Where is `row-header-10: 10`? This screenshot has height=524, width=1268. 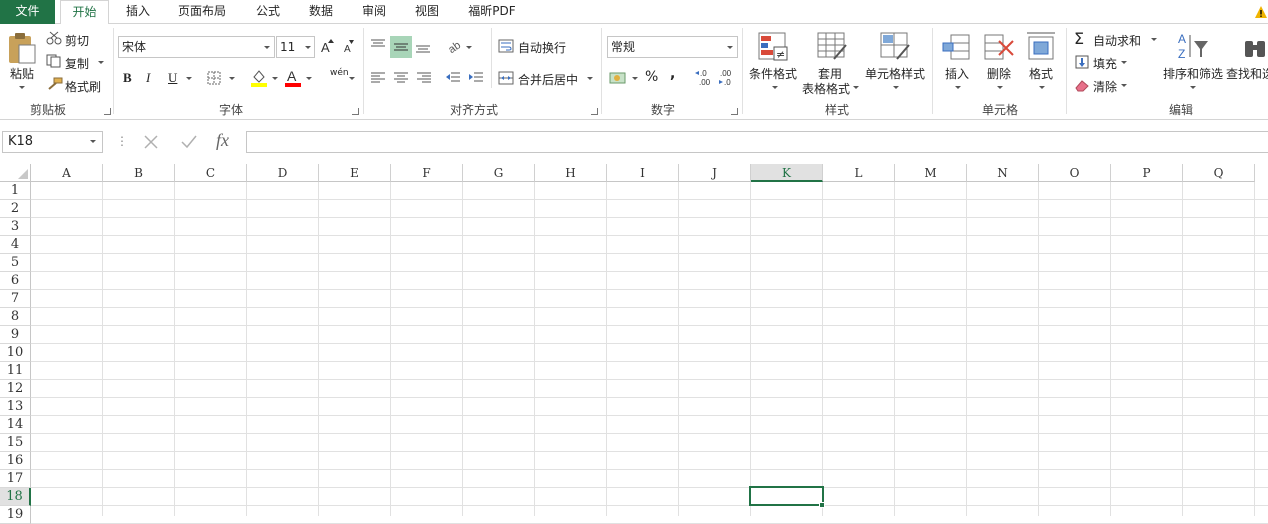 row-header-10: 10 is located at coordinates (15, 353).